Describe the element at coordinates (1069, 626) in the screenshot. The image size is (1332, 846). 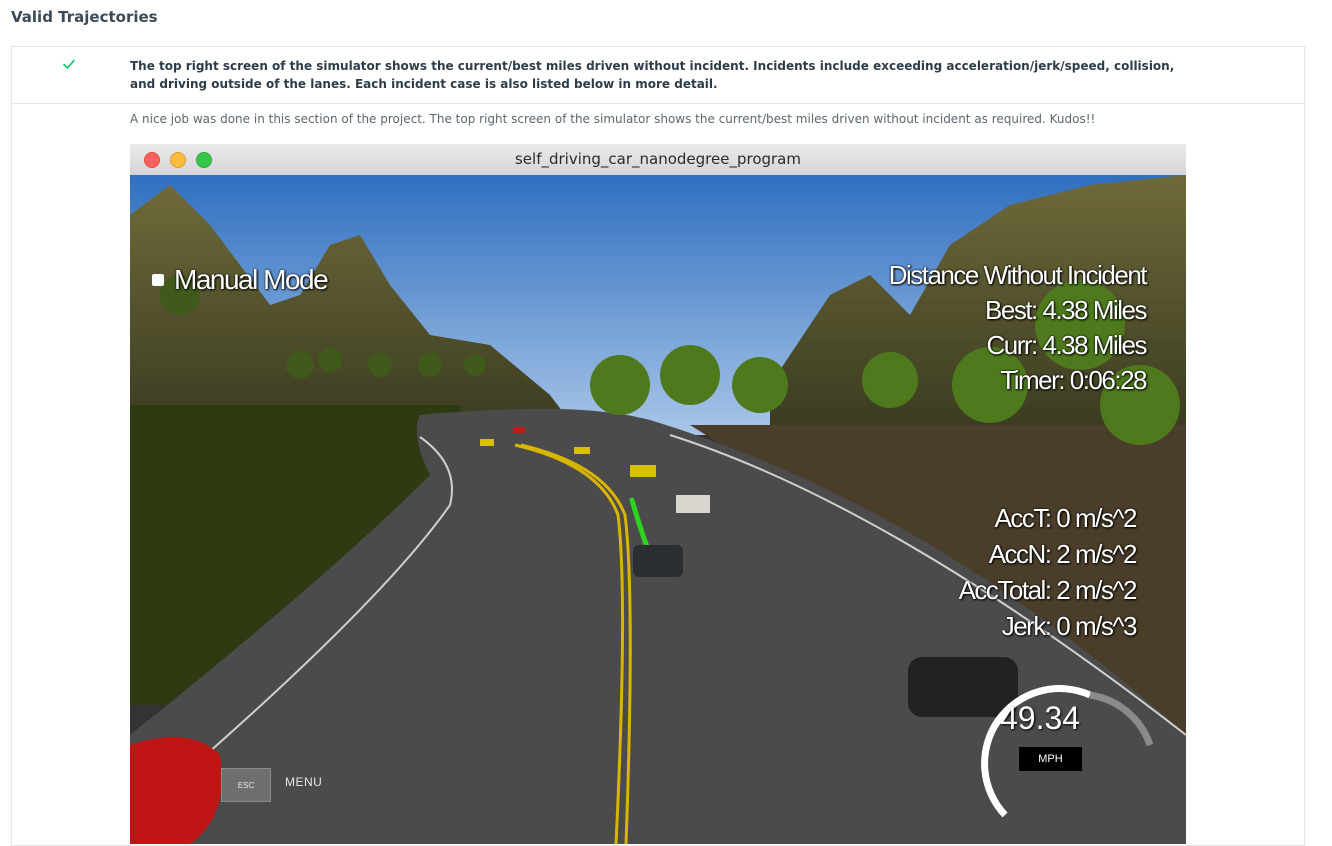
I see `jerk: Jerk: 0 m/s^3` at that location.